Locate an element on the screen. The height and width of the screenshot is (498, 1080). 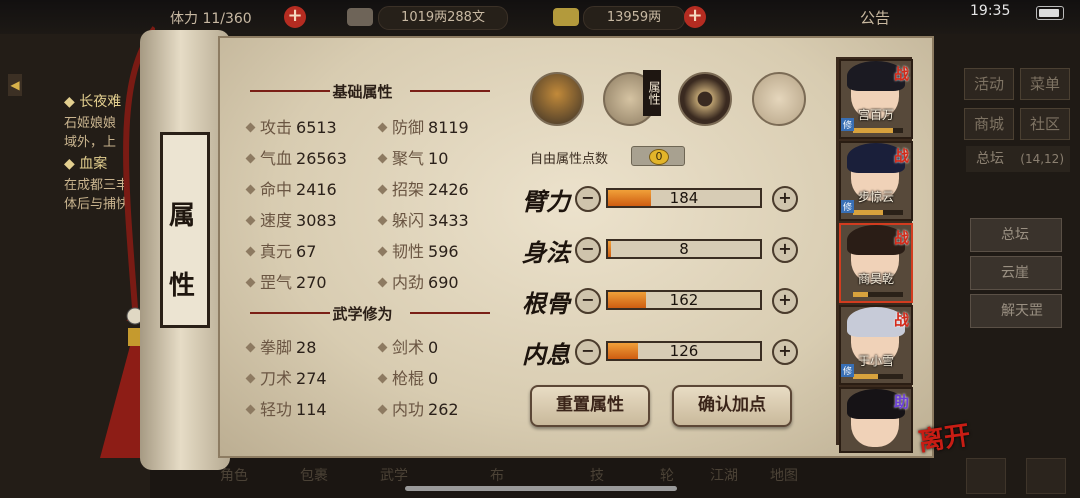
stamina-value: 11/360 is located at coordinates (227, 19).